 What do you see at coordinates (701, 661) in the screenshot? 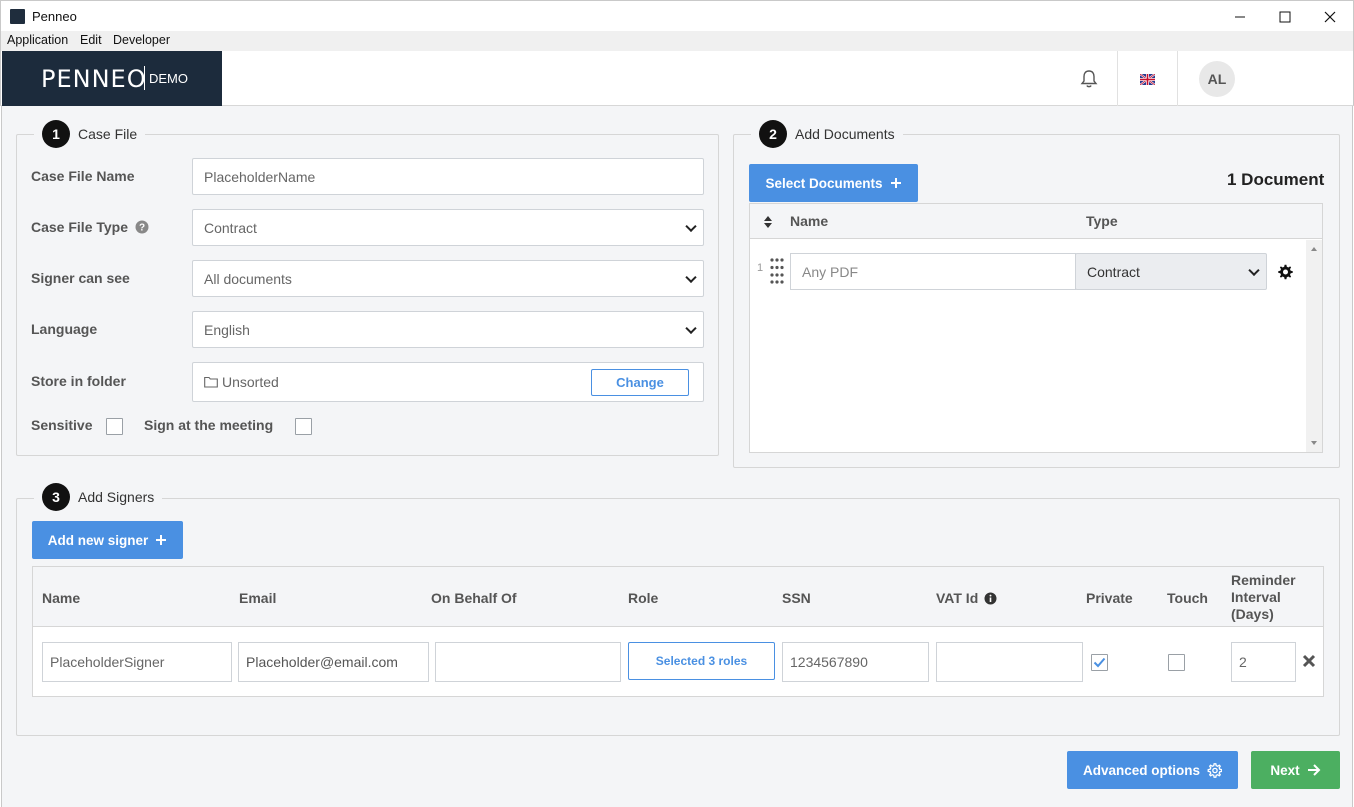
I see `signer-roles-button: Selected 3 roles` at bounding box center [701, 661].